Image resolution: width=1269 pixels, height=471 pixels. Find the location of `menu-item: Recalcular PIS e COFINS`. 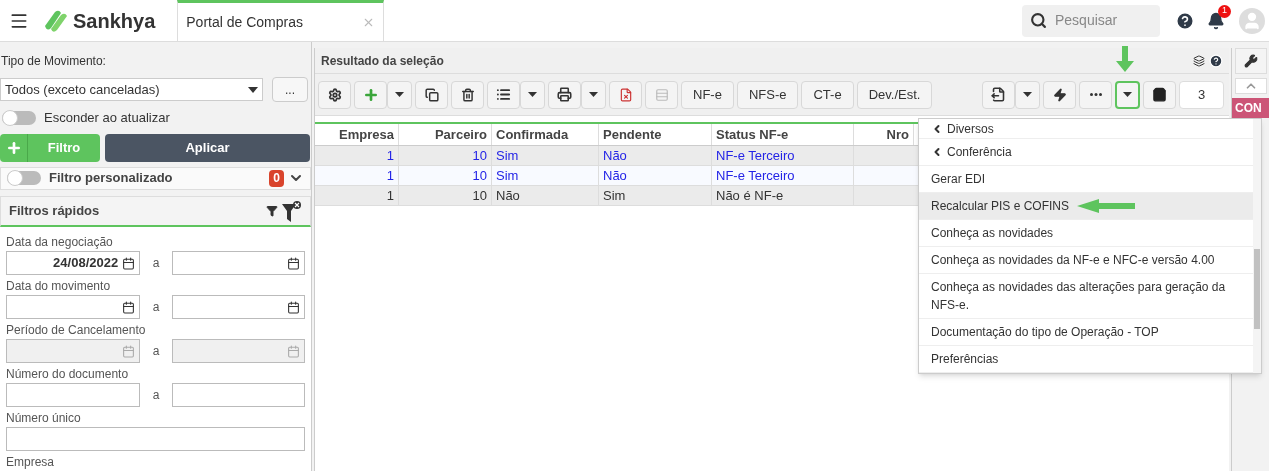

menu-item: Recalcular PIS e COFINS is located at coordinates (1086, 206).